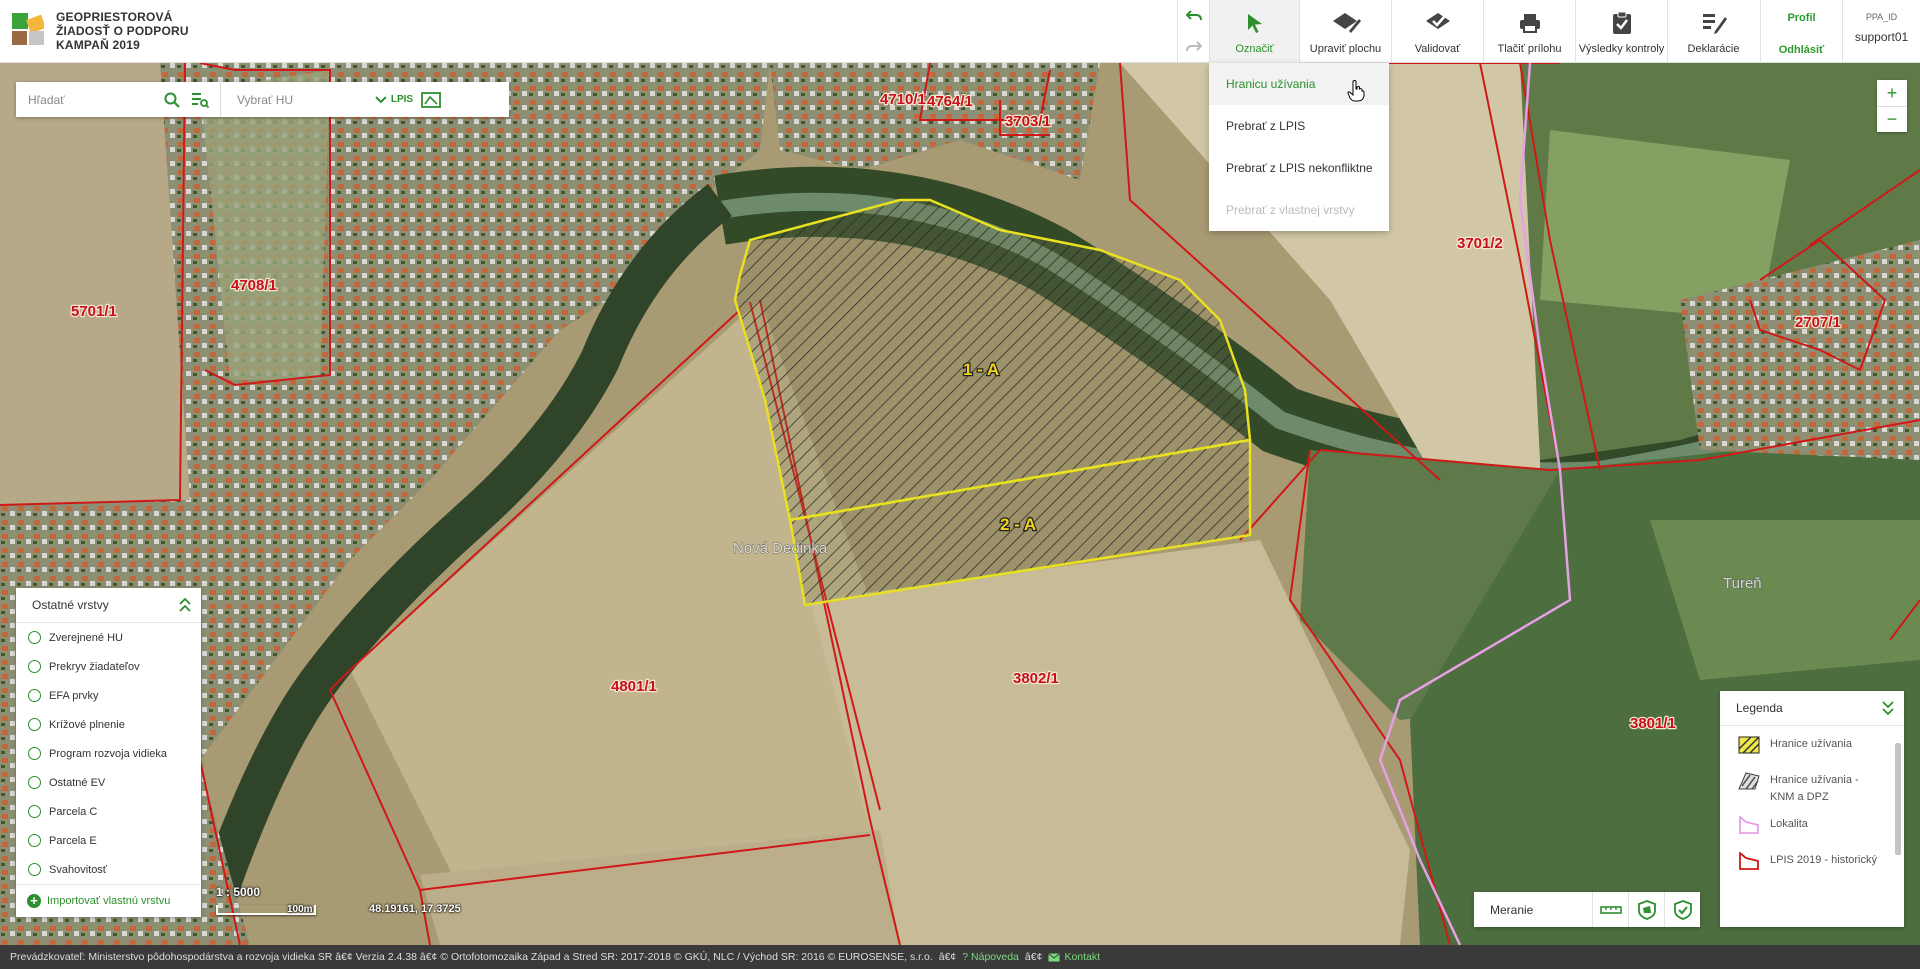 Image resolution: width=1920 pixels, height=969 pixels. I want to click on help-icon: ?, so click(967, 957).